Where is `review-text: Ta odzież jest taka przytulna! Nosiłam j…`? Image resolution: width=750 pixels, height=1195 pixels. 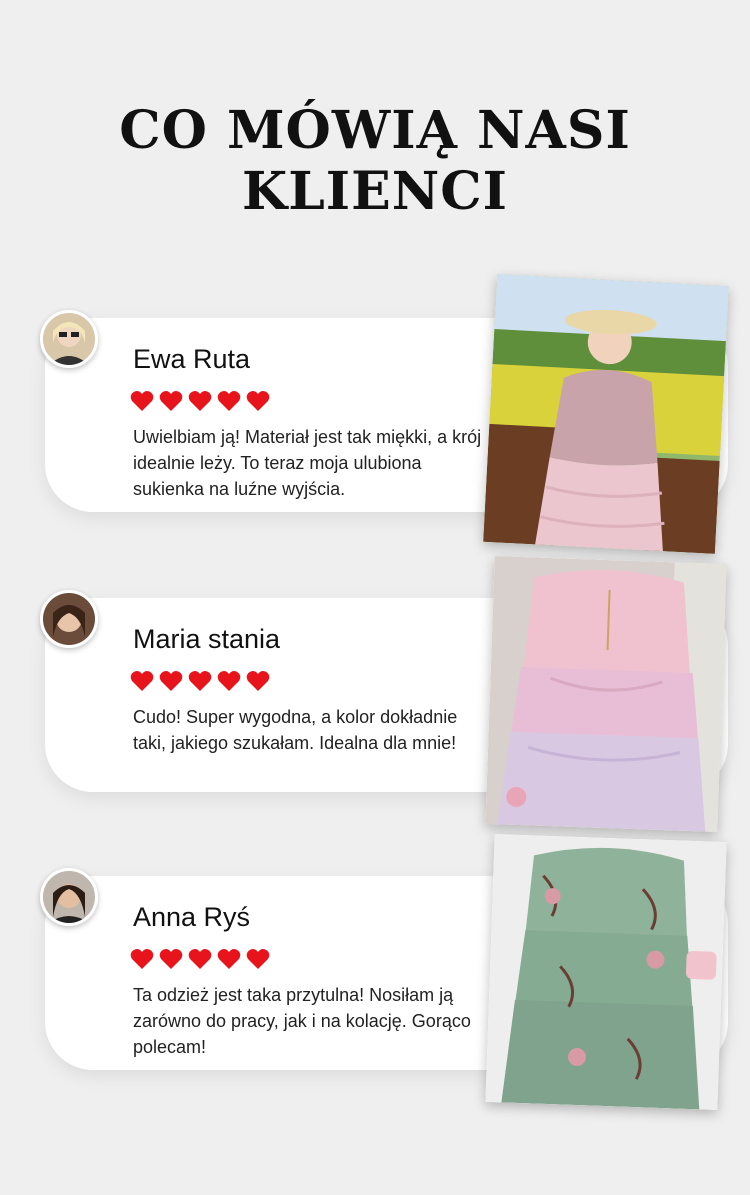 review-text: Ta odzież jest taka przytulna! Nosiłam j… is located at coordinates (302, 1021).